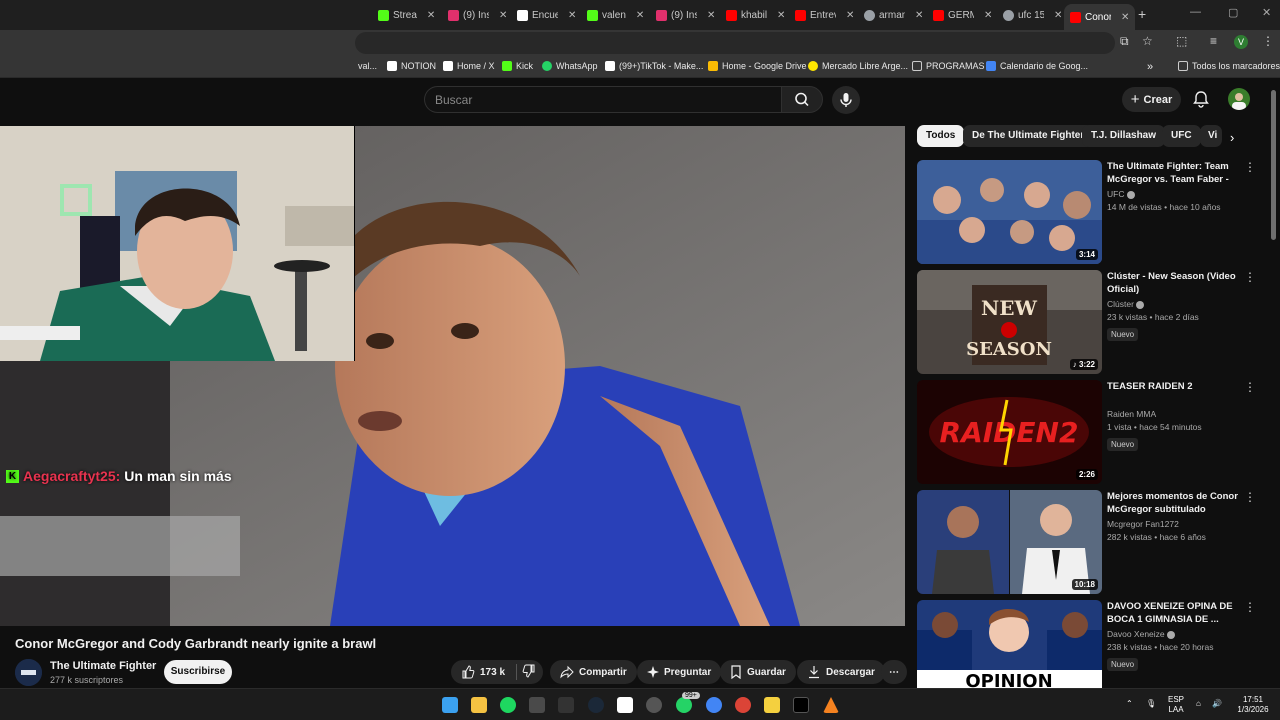  Describe the element at coordinates (1241, 42) in the screenshot. I see `profile-avatar: V` at that location.